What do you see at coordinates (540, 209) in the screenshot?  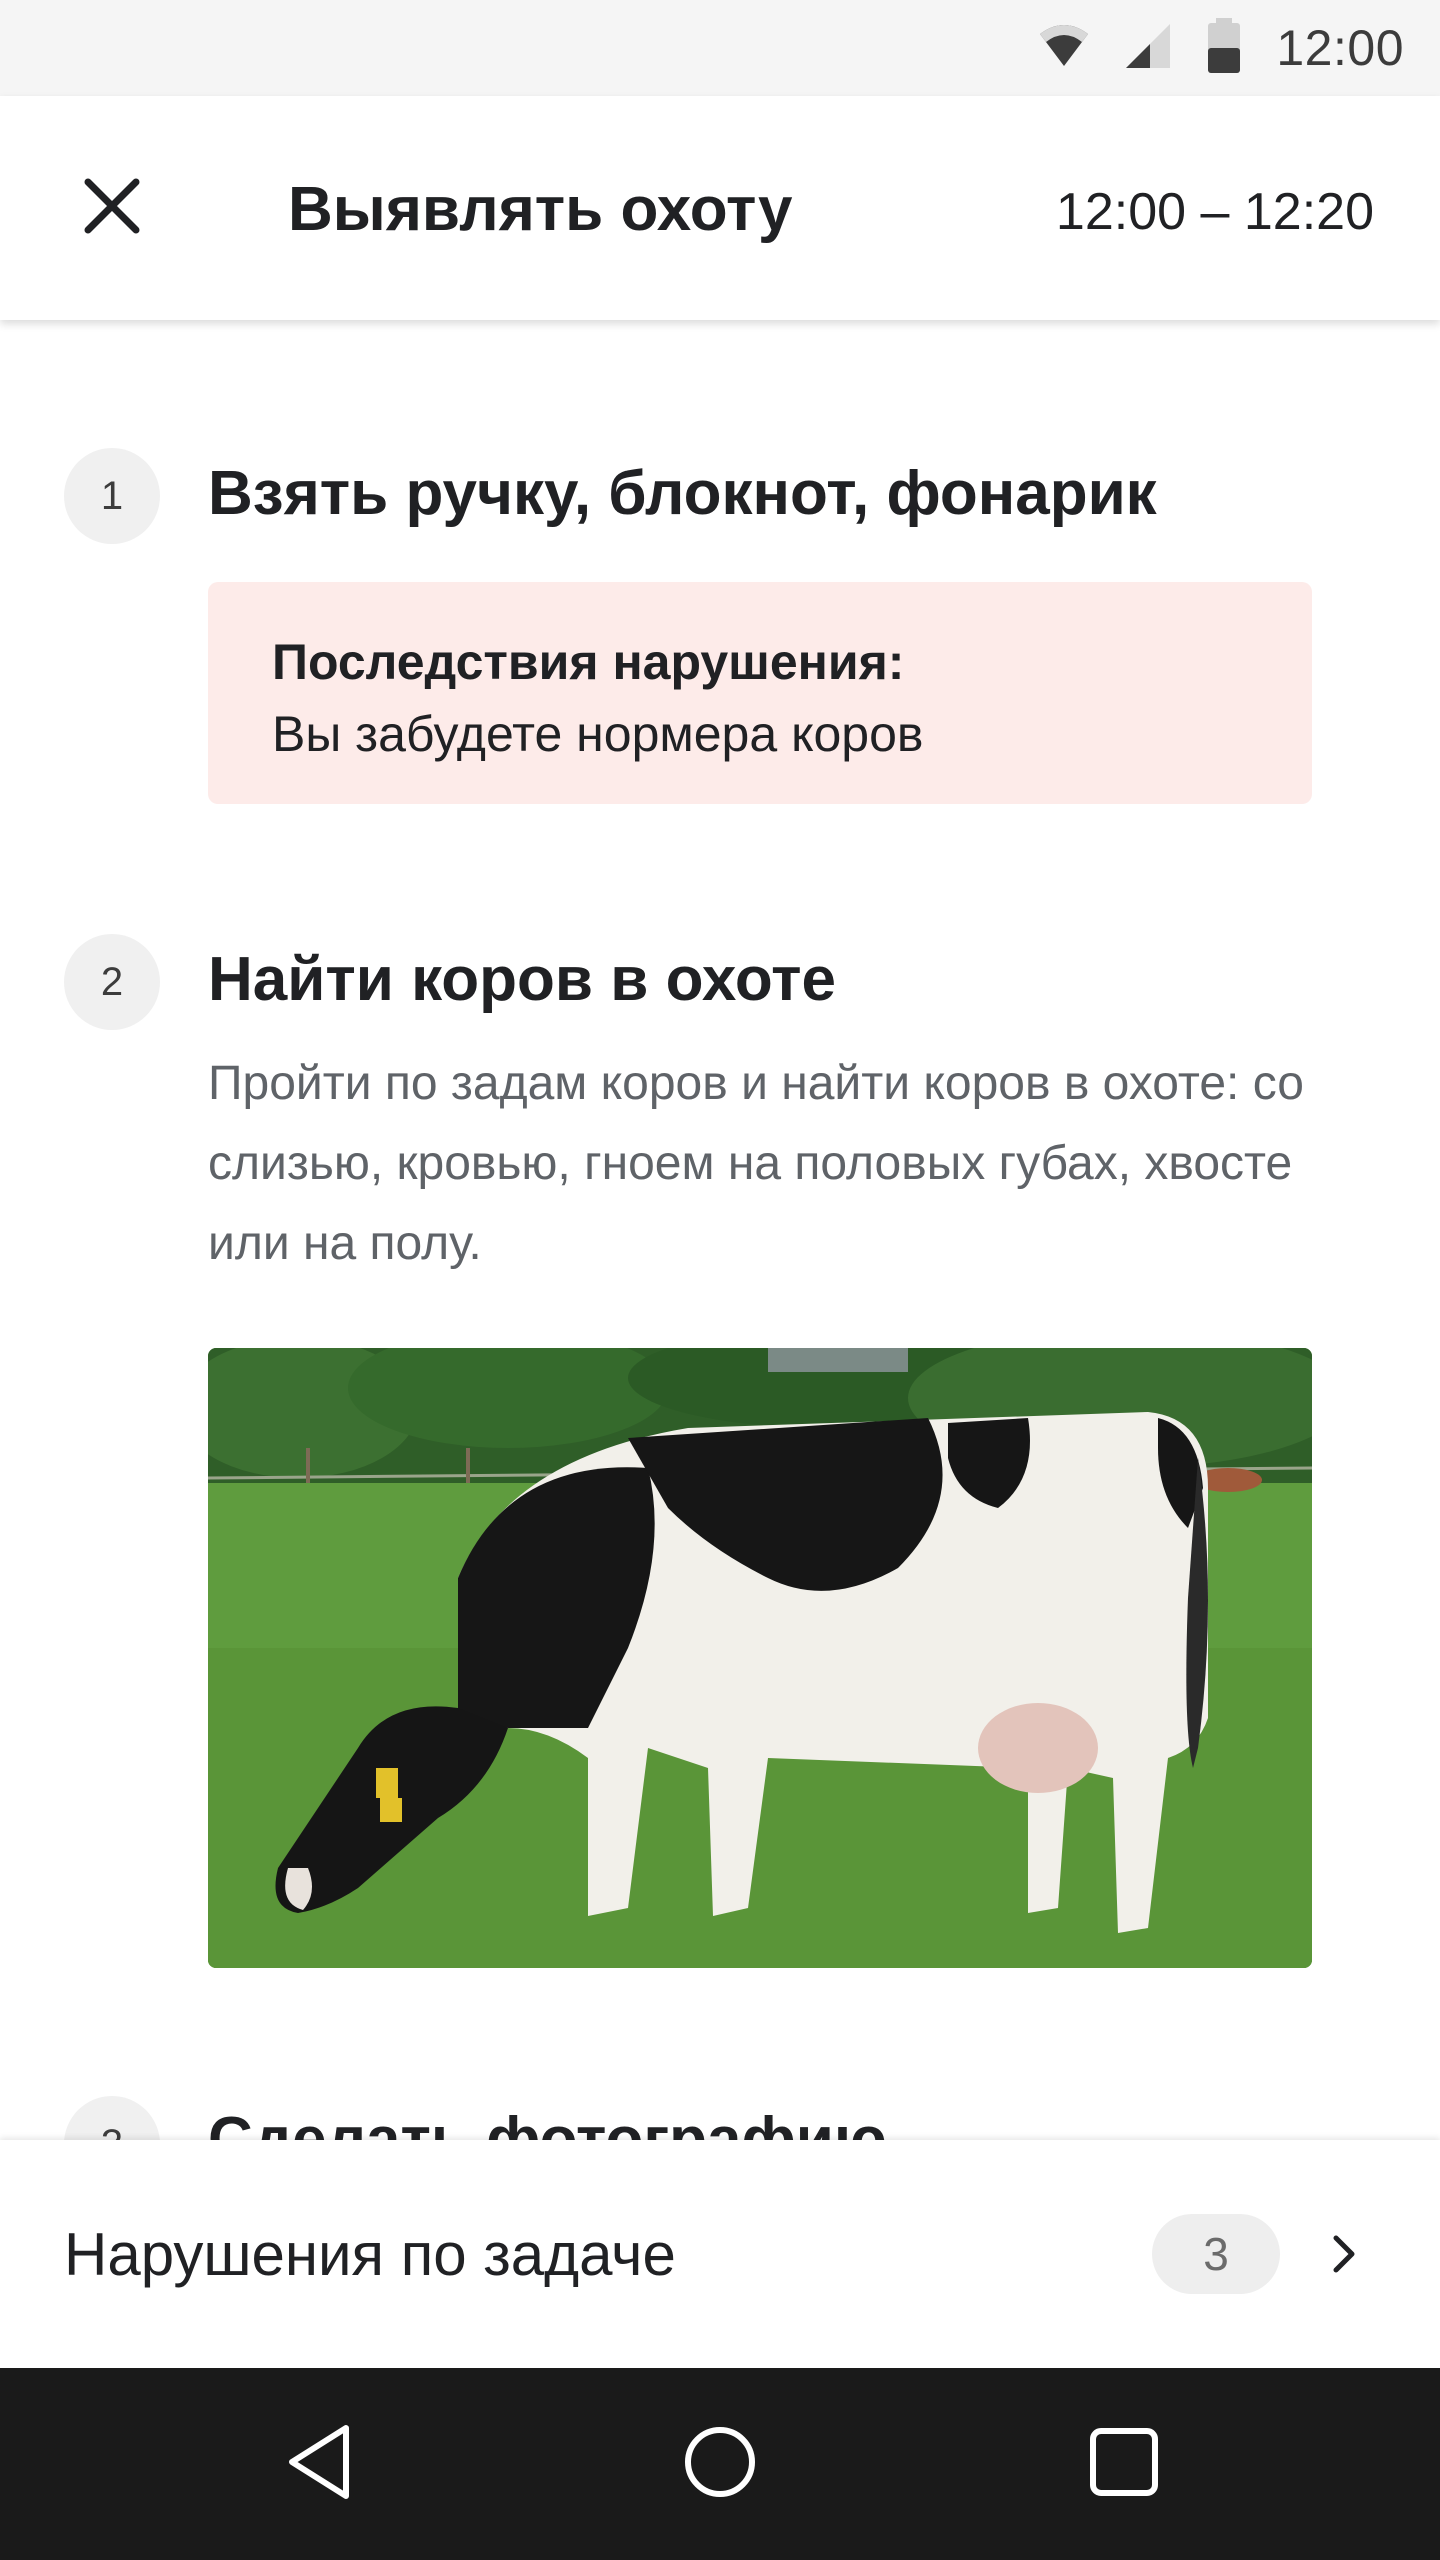 I see `page-title: Выявлять охоту` at bounding box center [540, 209].